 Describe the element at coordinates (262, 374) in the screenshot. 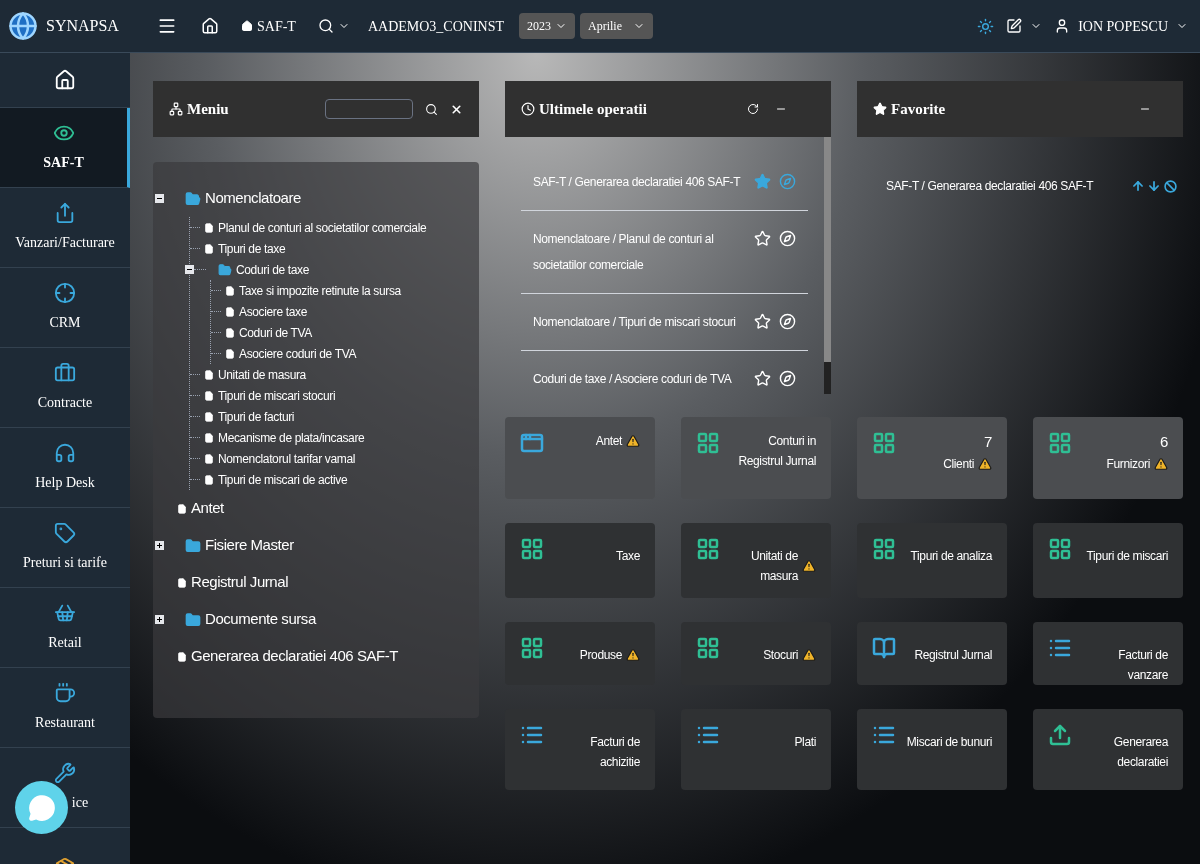

I see `tree-item: Unitati de masura` at that location.